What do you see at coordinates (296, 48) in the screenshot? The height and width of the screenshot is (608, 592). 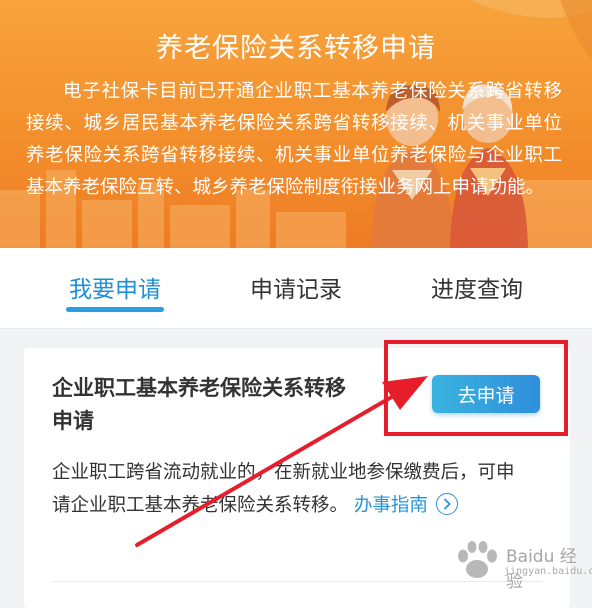 I see `page-title: 养老保险关系转移申请` at bounding box center [296, 48].